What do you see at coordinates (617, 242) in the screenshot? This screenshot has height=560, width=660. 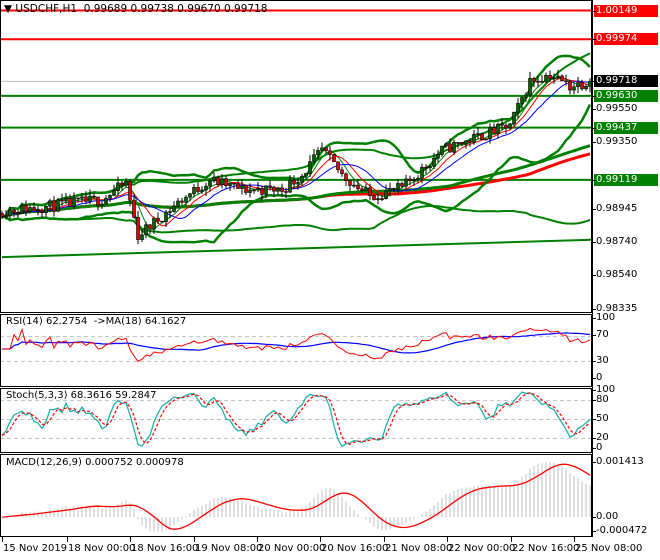 I see `price-tick: 0.98740` at bounding box center [617, 242].